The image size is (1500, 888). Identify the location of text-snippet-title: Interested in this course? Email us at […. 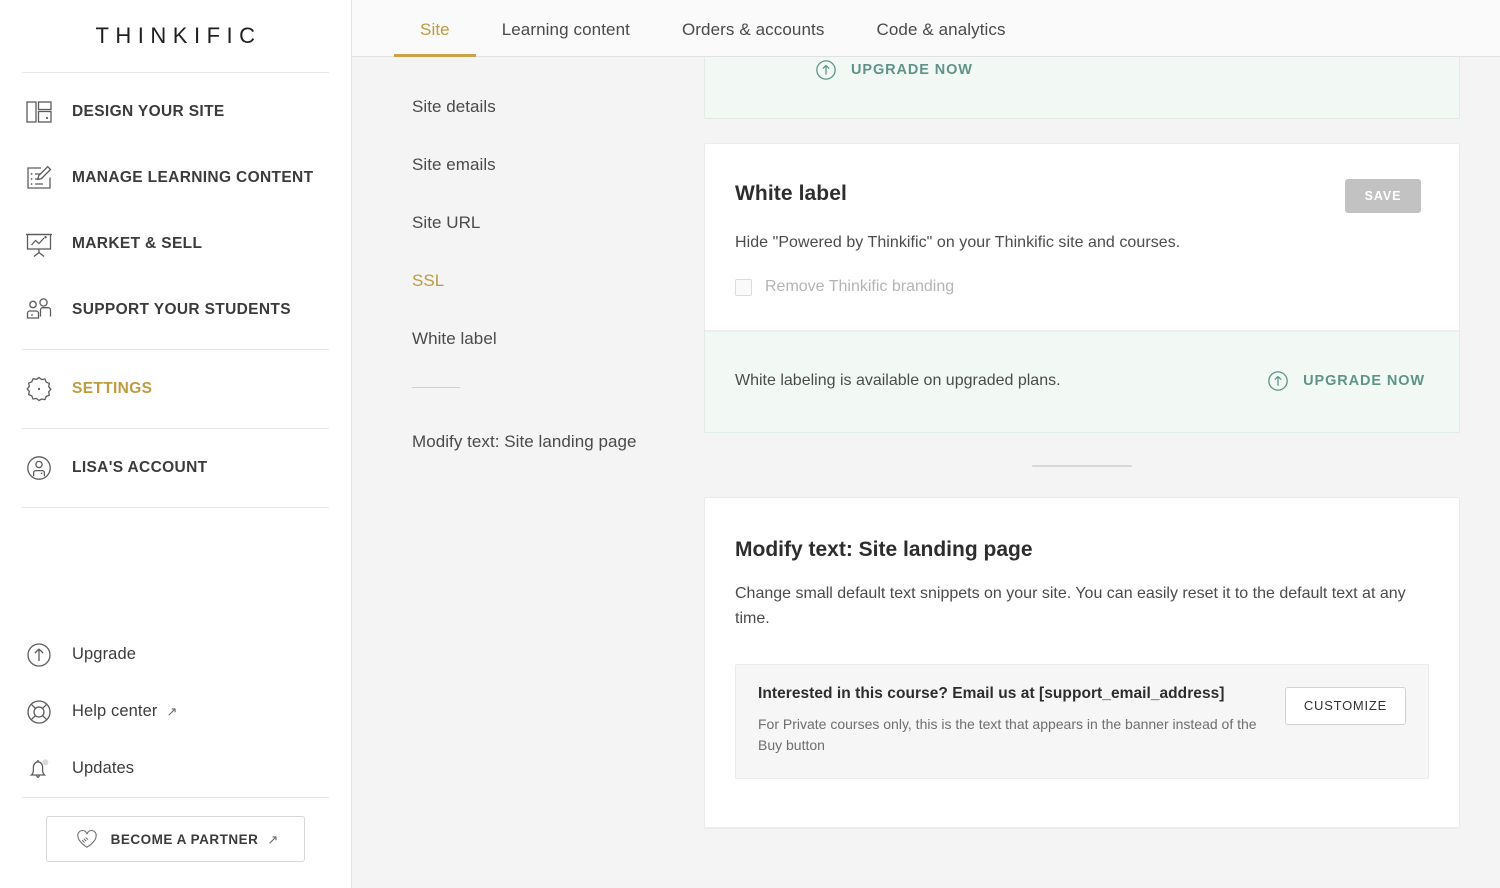
(991, 693).